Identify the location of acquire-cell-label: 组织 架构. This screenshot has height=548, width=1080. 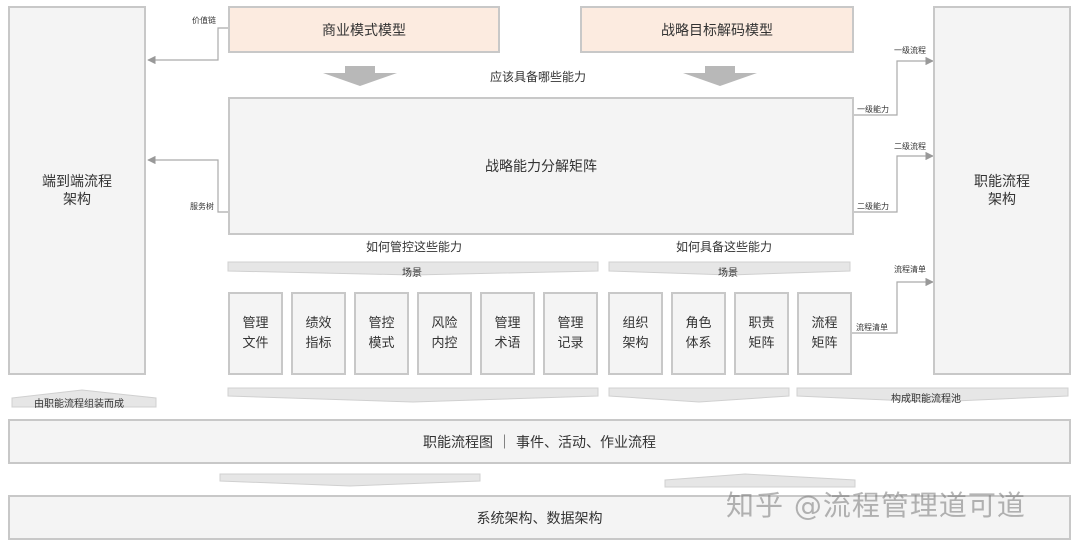
(635, 333).